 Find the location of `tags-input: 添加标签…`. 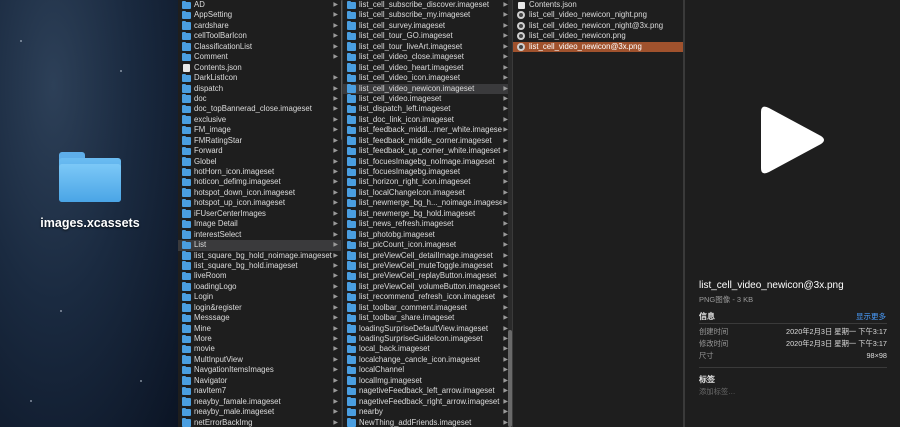

tags-input: 添加标签… is located at coordinates (717, 392).